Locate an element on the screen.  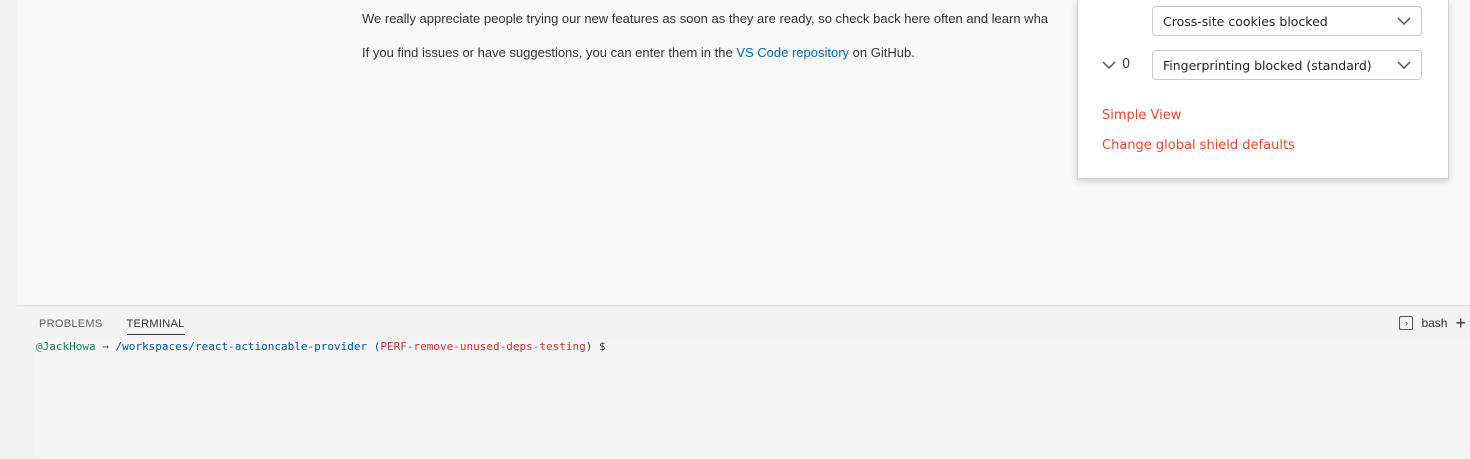
fingerprinting-toggle: 0 is located at coordinates (1116, 64).